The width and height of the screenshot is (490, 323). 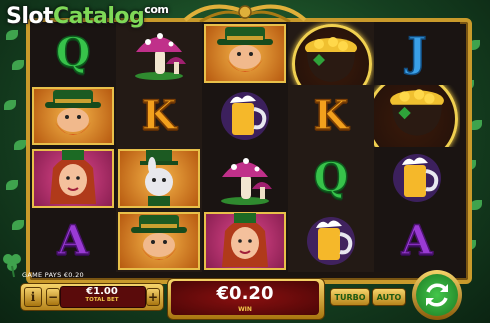 I want to click on turbo-button: TURBO, so click(x=350, y=297).